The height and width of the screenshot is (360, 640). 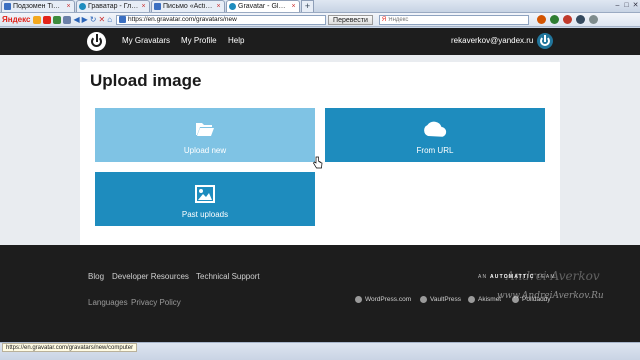 What do you see at coordinates (205, 129) in the screenshot?
I see `folder-open-icon` at bounding box center [205, 129].